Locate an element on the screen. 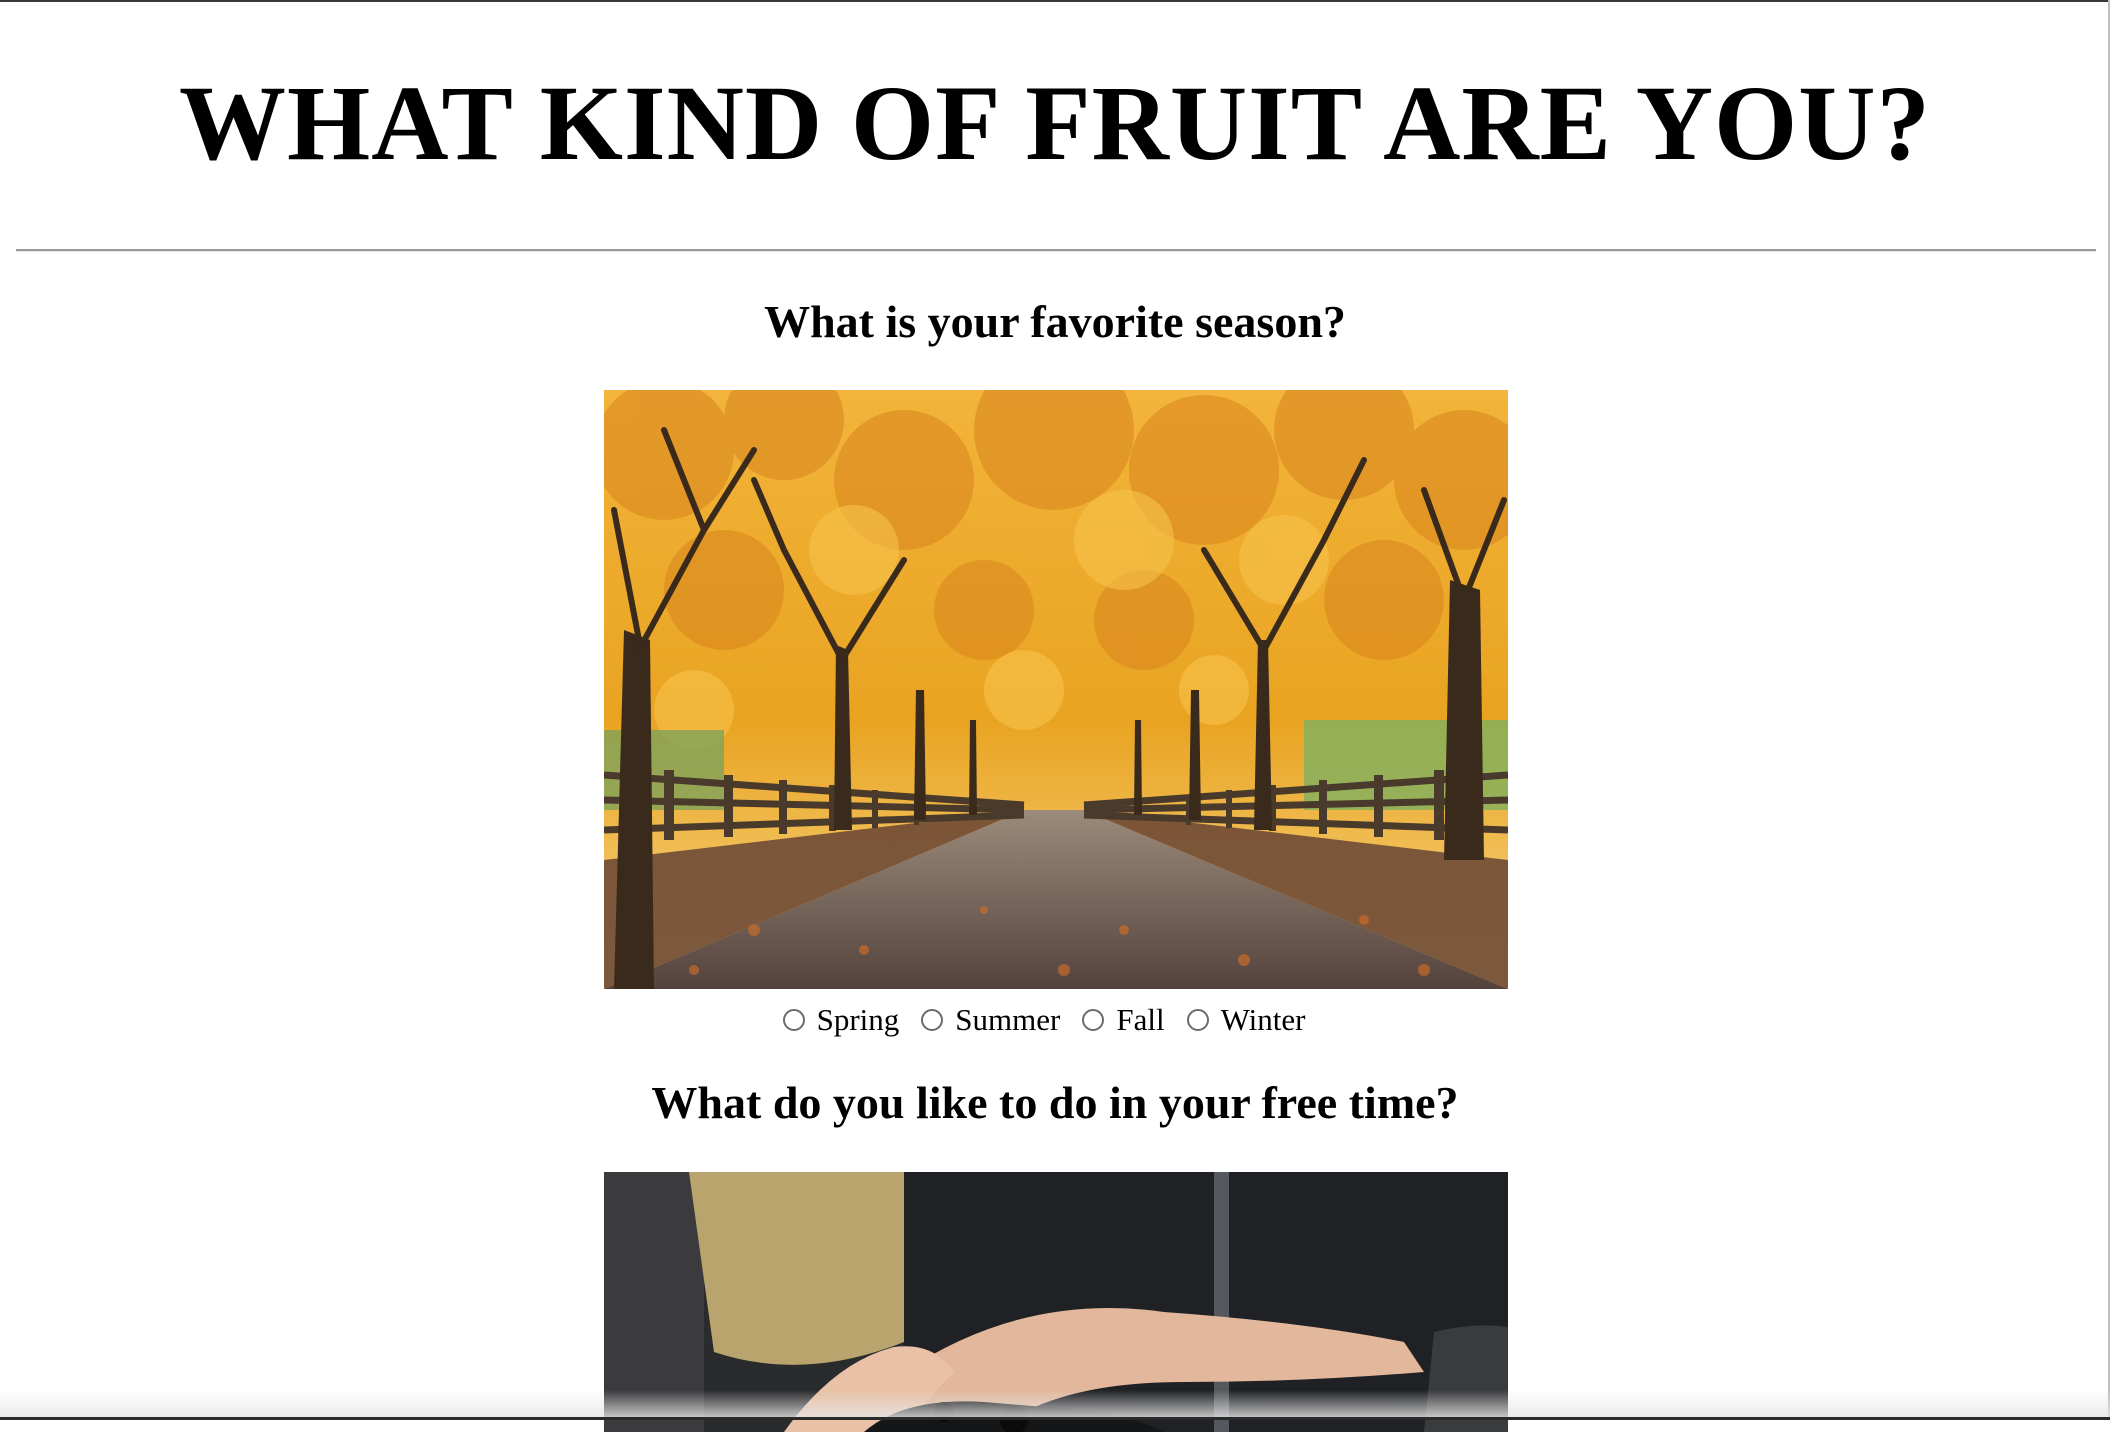 This screenshot has width=2110, height=1432. horizontal-divider is located at coordinates (1056, 250).